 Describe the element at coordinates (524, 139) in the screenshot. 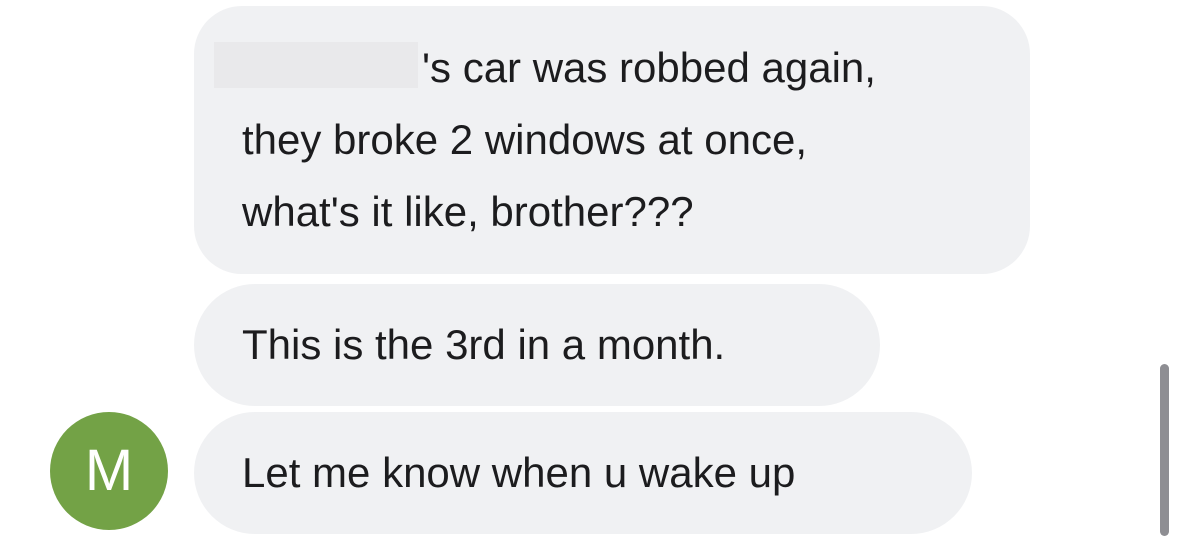

I see `message-line: they broke 2 windows at once,` at that location.